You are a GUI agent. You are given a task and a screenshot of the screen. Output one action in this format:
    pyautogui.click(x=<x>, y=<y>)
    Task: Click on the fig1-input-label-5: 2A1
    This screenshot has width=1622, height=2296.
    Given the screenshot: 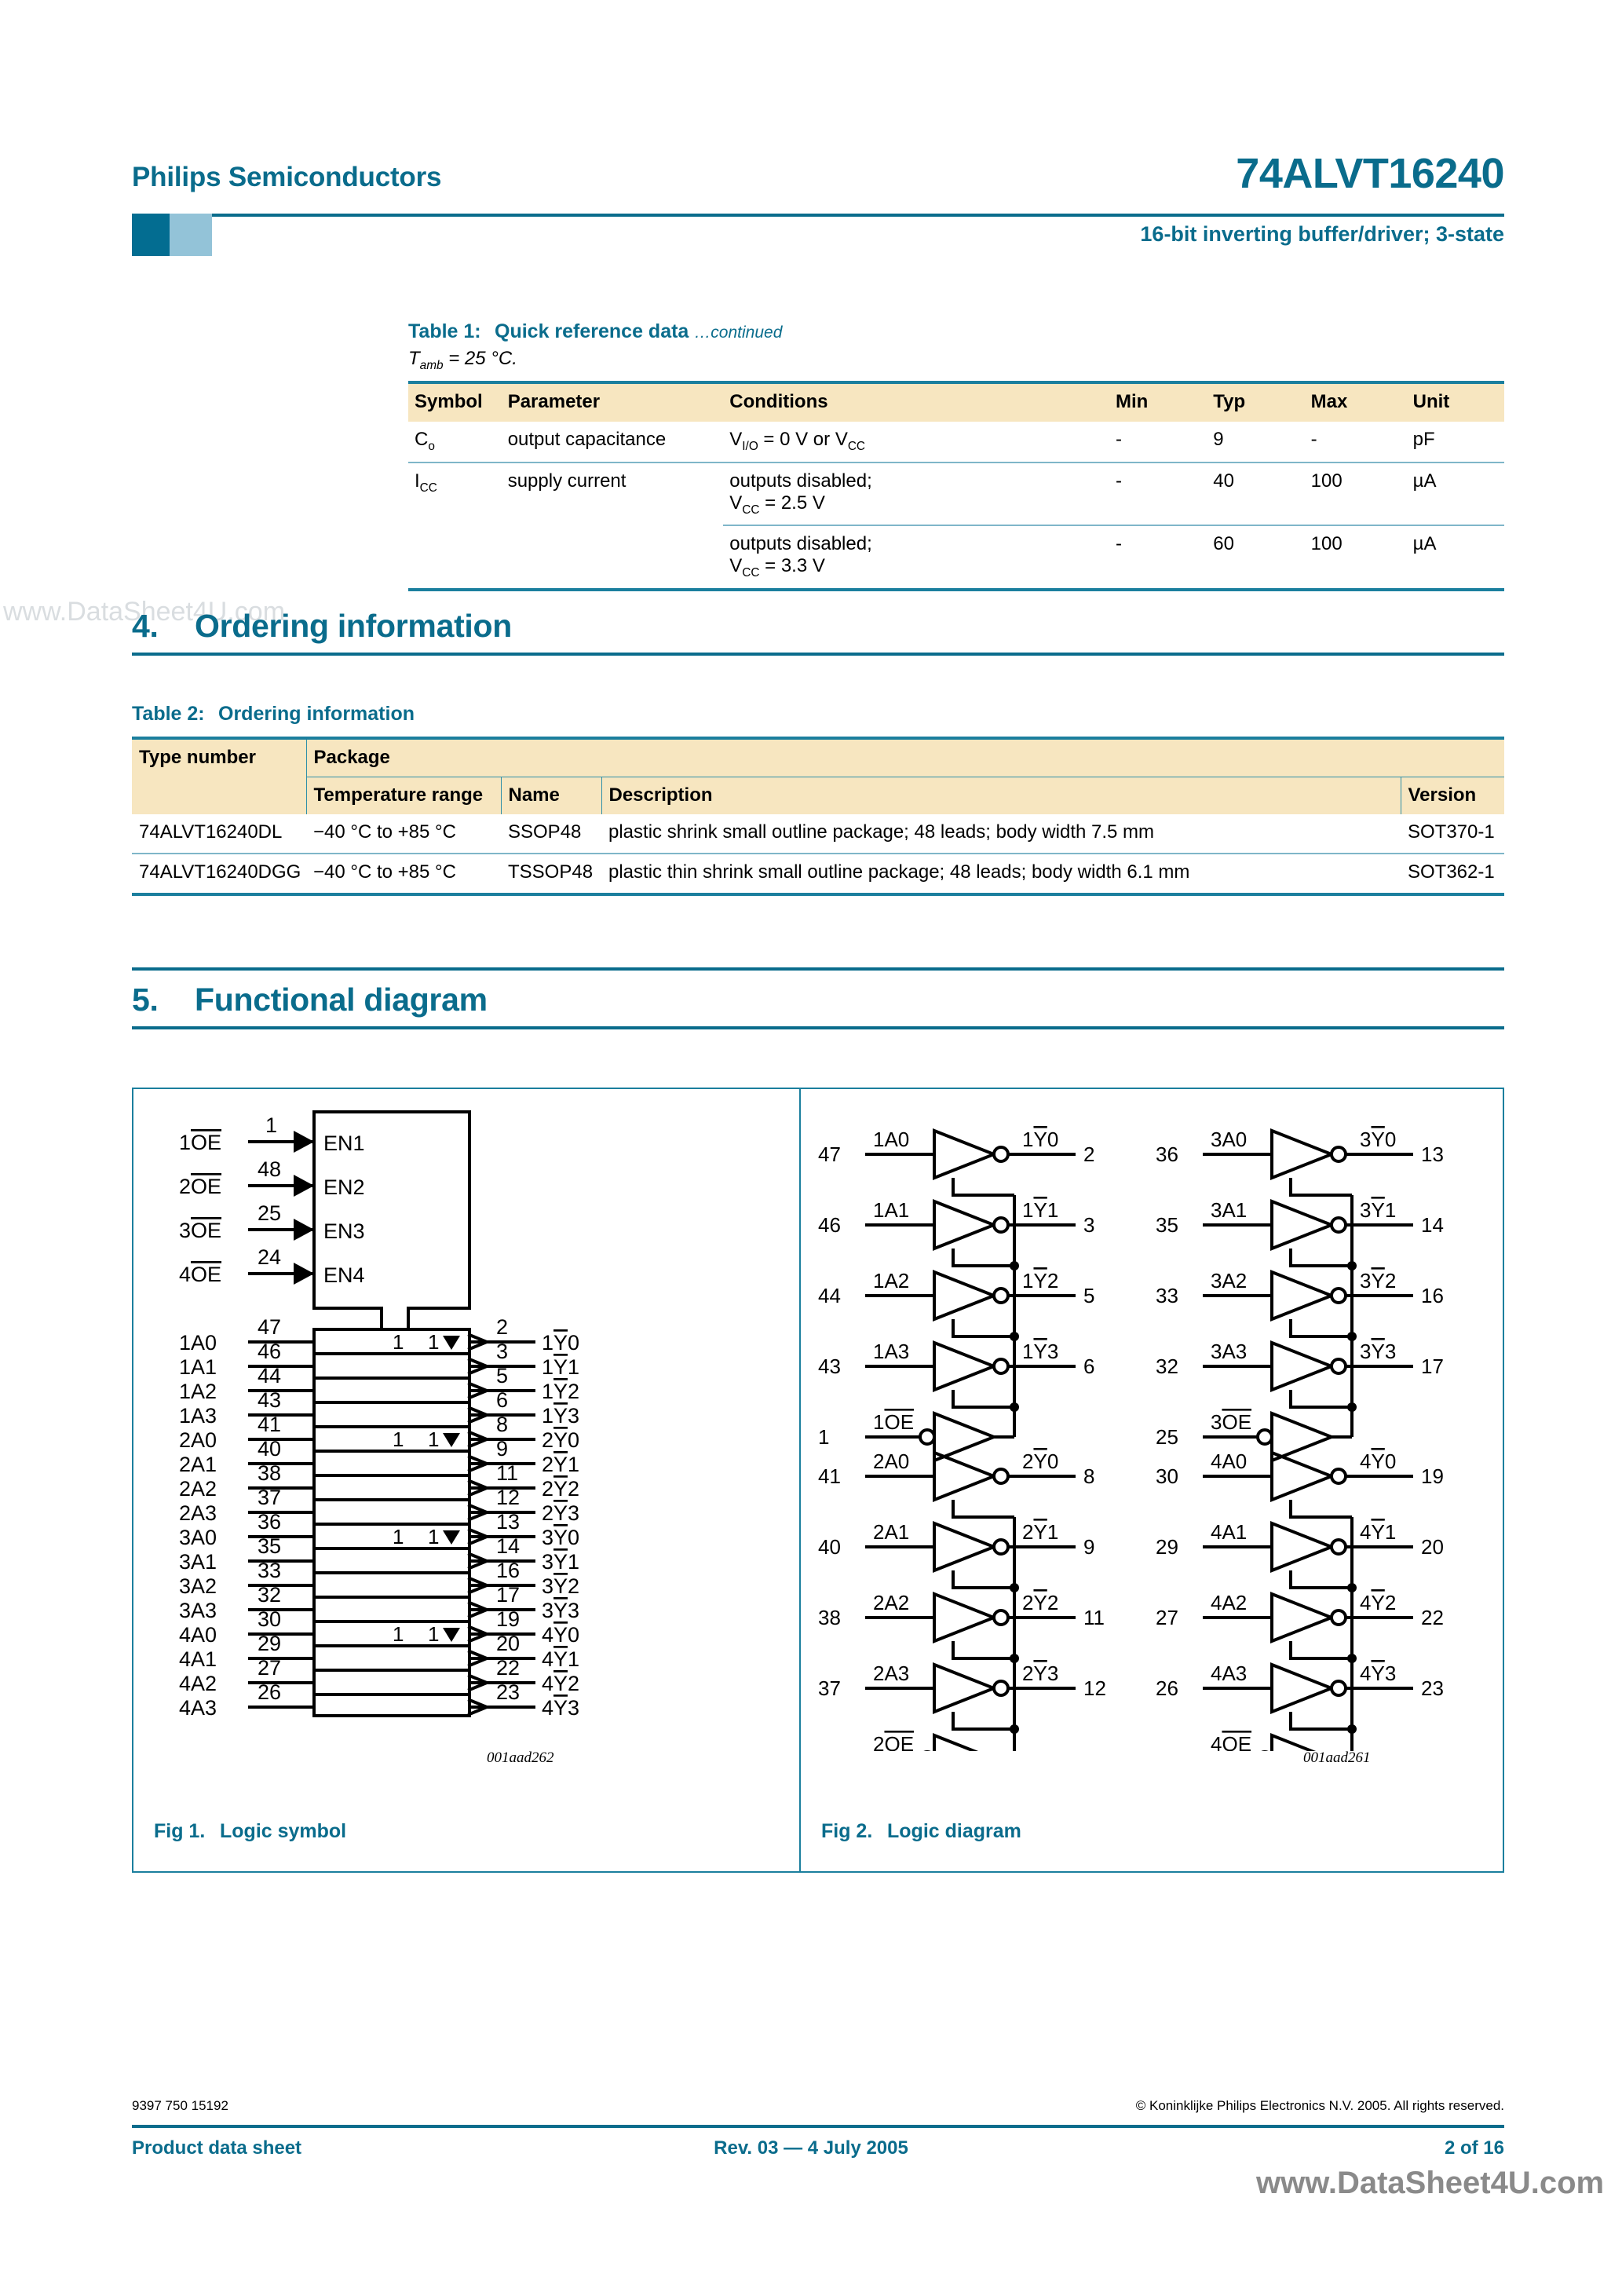 What is the action you would take?
    pyautogui.click(x=198, y=1465)
    